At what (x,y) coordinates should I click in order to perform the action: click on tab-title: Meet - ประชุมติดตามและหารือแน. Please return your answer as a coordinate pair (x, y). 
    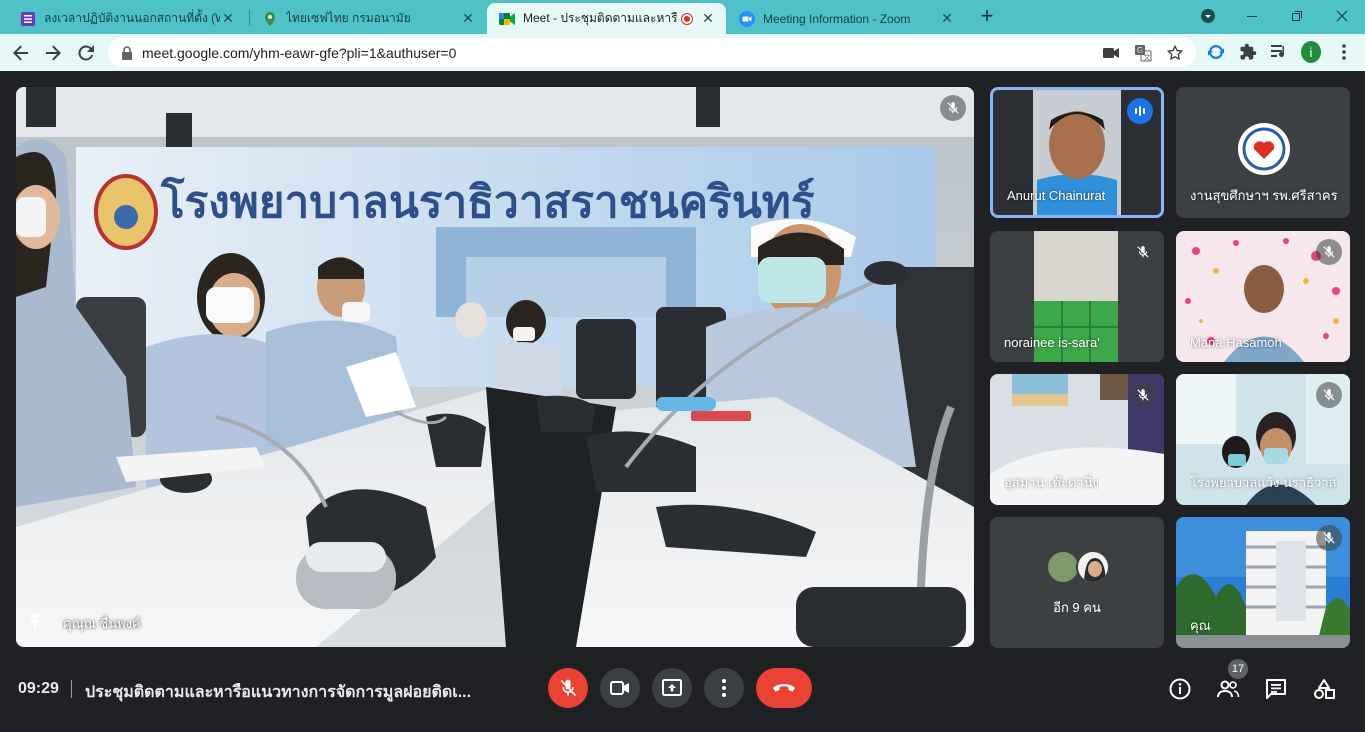
    Looking at the image, I should click on (600, 18).